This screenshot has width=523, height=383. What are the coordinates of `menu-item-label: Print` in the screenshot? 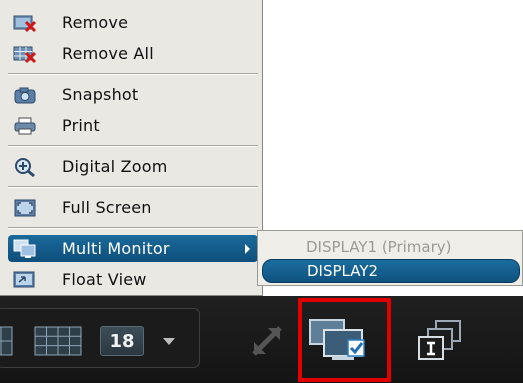 It's located at (81, 125).